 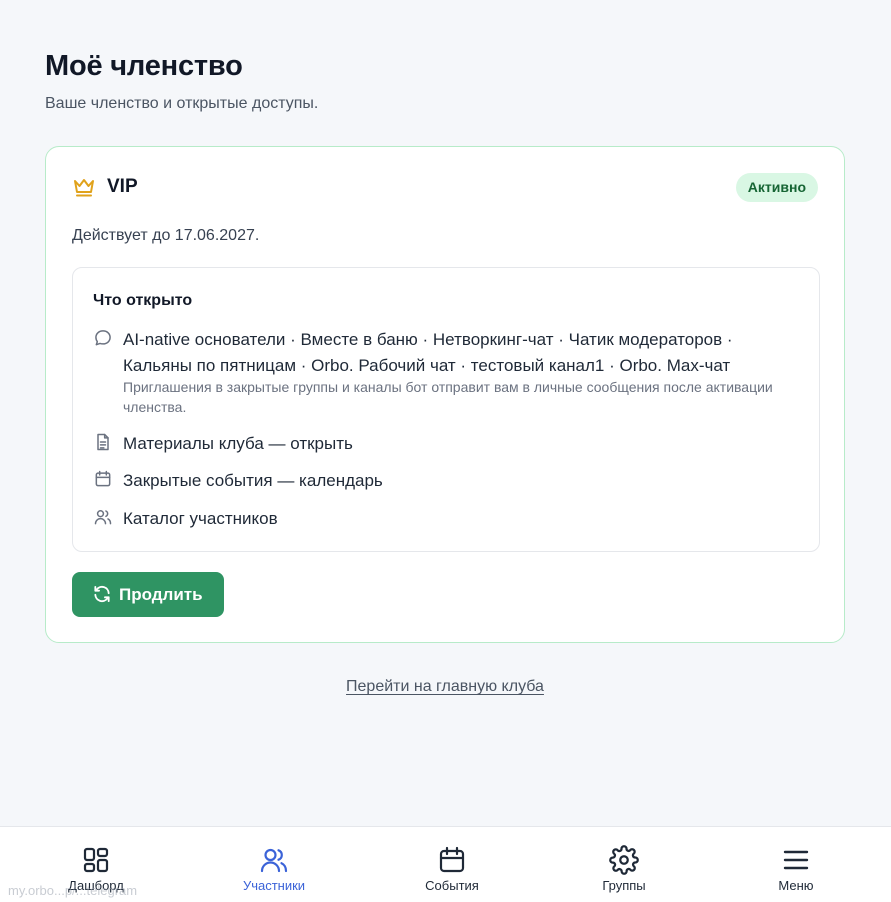 I want to click on chat-bubble-icon, so click(x=103, y=338).